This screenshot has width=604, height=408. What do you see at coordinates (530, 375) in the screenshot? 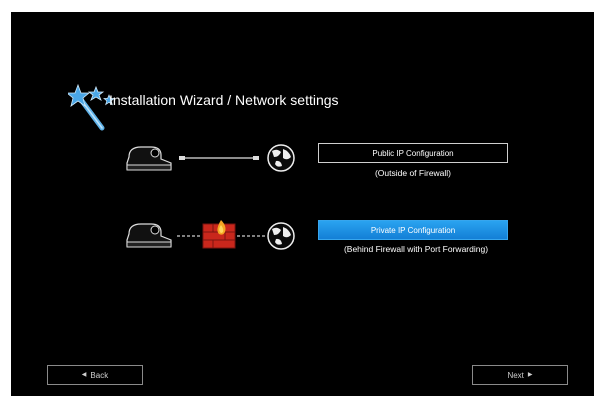
I see `triangle-right-icon: ▶` at bounding box center [530, 375].